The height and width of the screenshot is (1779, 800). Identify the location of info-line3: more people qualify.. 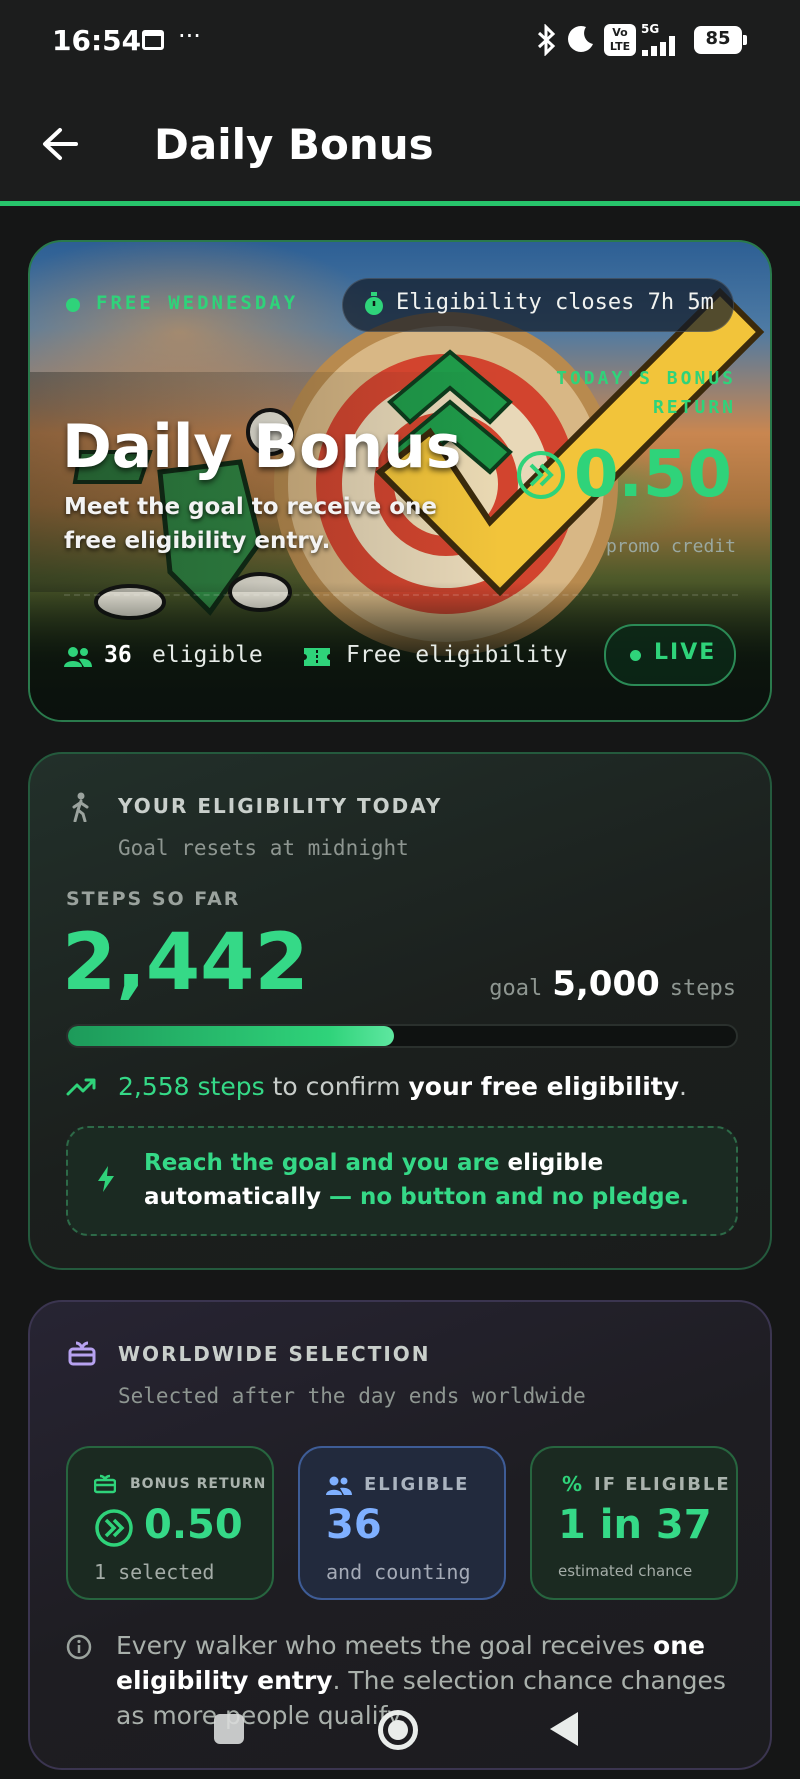
(279, 1715).